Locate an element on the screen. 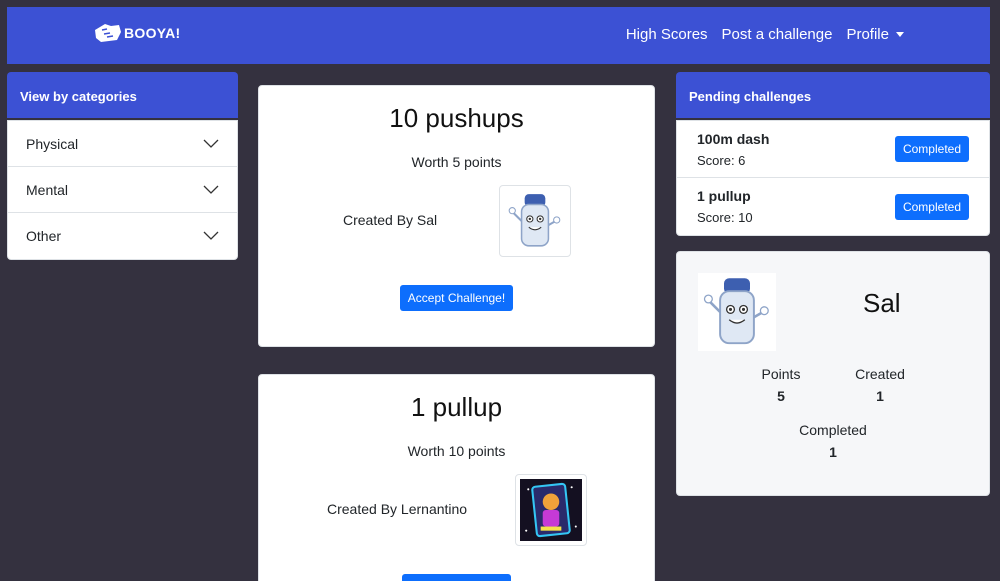 Image resolution: width=1000 pixels, height=581 pixels. challenge-title: 1 pullup is located at coordinates (456, 407).